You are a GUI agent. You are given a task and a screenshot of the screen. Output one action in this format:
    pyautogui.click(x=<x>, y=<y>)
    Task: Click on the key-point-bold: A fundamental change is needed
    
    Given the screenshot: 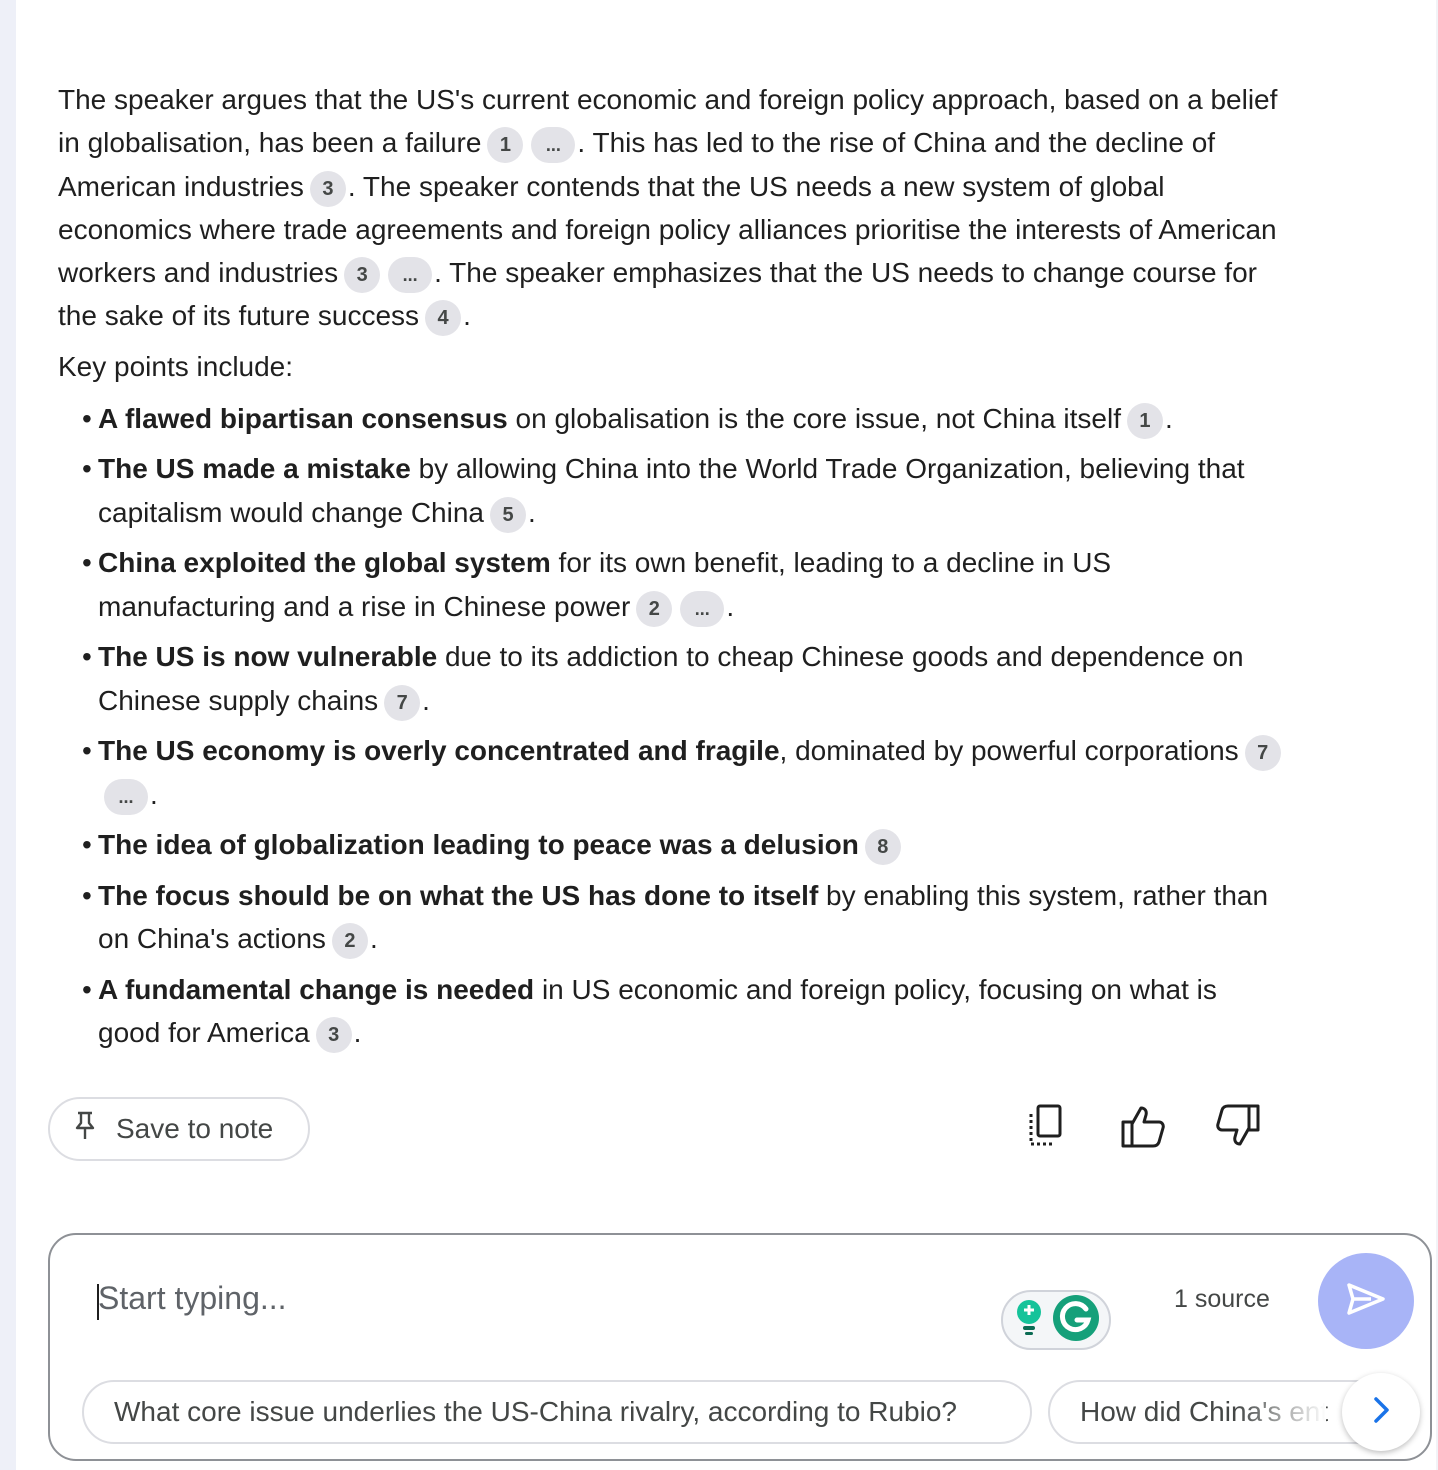 What is the action you would take?
    pyautogui.click(x=316, y=989)
    